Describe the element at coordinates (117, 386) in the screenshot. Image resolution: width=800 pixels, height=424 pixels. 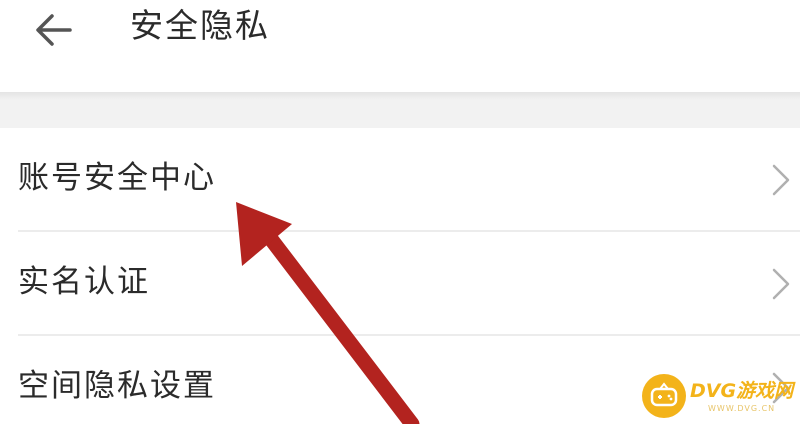
I see `list-item-label: 空间隐私设置` at that location.